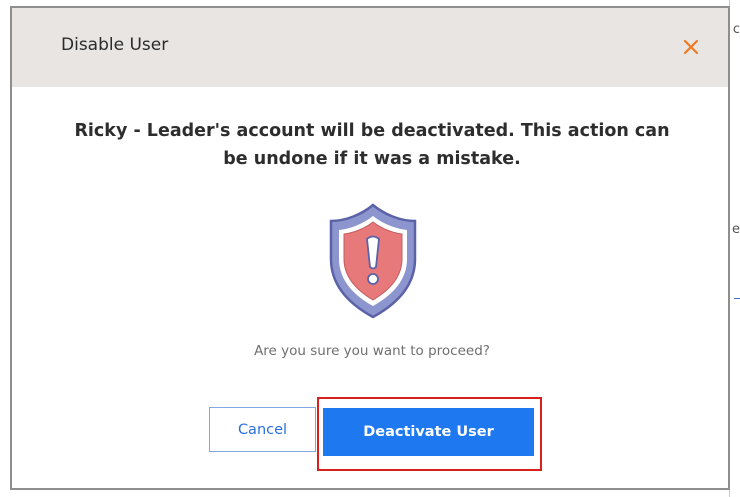 This screenshot has height=497, width=740. I want to click on close-icon, so click(691, 47).